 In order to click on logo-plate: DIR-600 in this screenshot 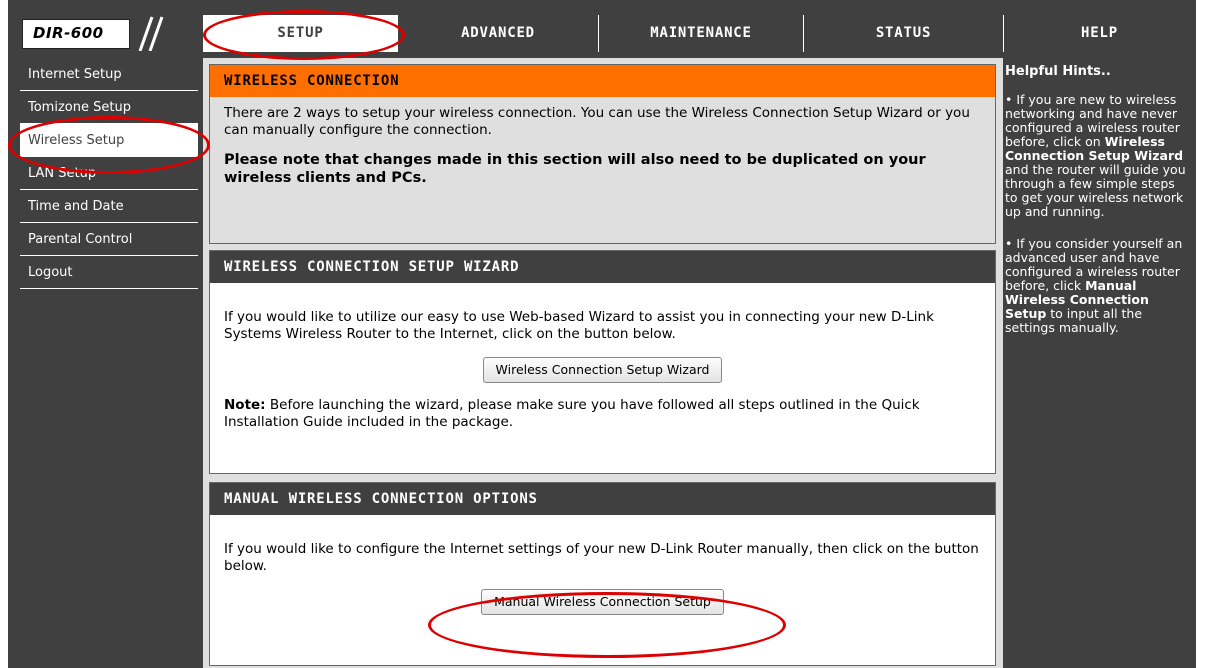, I will do `click(76, 34)`.